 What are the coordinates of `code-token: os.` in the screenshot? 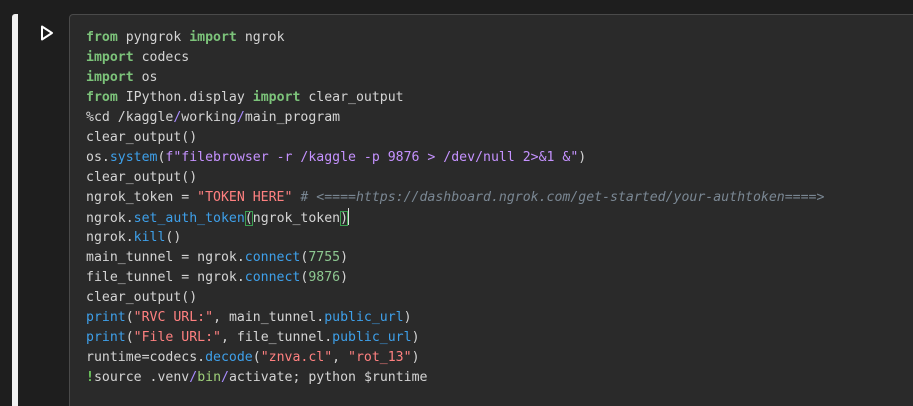 It's located at (98, 157).